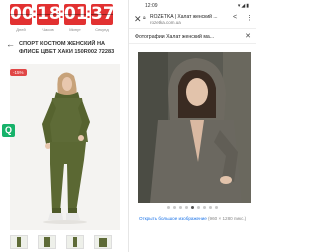  I want to click on image-size-label: (960 × 1280 пикс.), so click(227, 218).